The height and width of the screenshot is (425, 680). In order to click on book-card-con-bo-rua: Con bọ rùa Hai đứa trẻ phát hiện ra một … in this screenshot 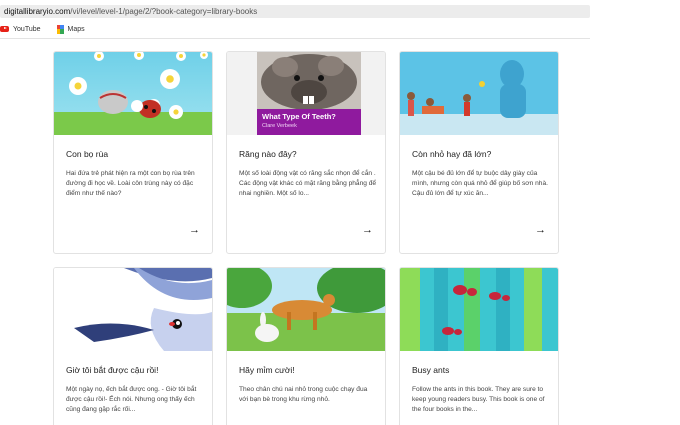, I will do `click(133, 152)`.